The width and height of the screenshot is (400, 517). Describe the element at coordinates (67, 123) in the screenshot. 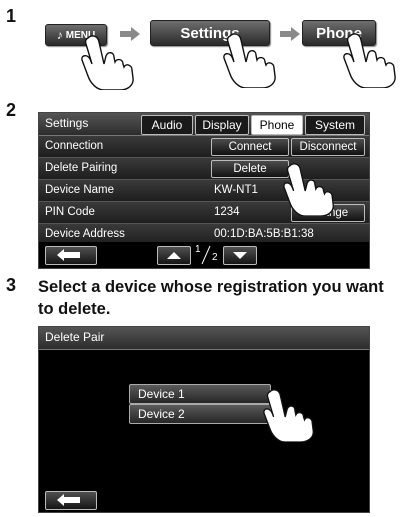

I see `settings-title: Settings` at that location.